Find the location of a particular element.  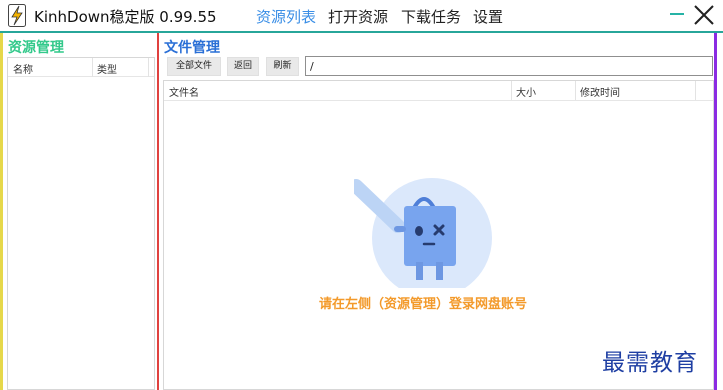

column-header-size: 大小 is located at coordinates (526, 91).